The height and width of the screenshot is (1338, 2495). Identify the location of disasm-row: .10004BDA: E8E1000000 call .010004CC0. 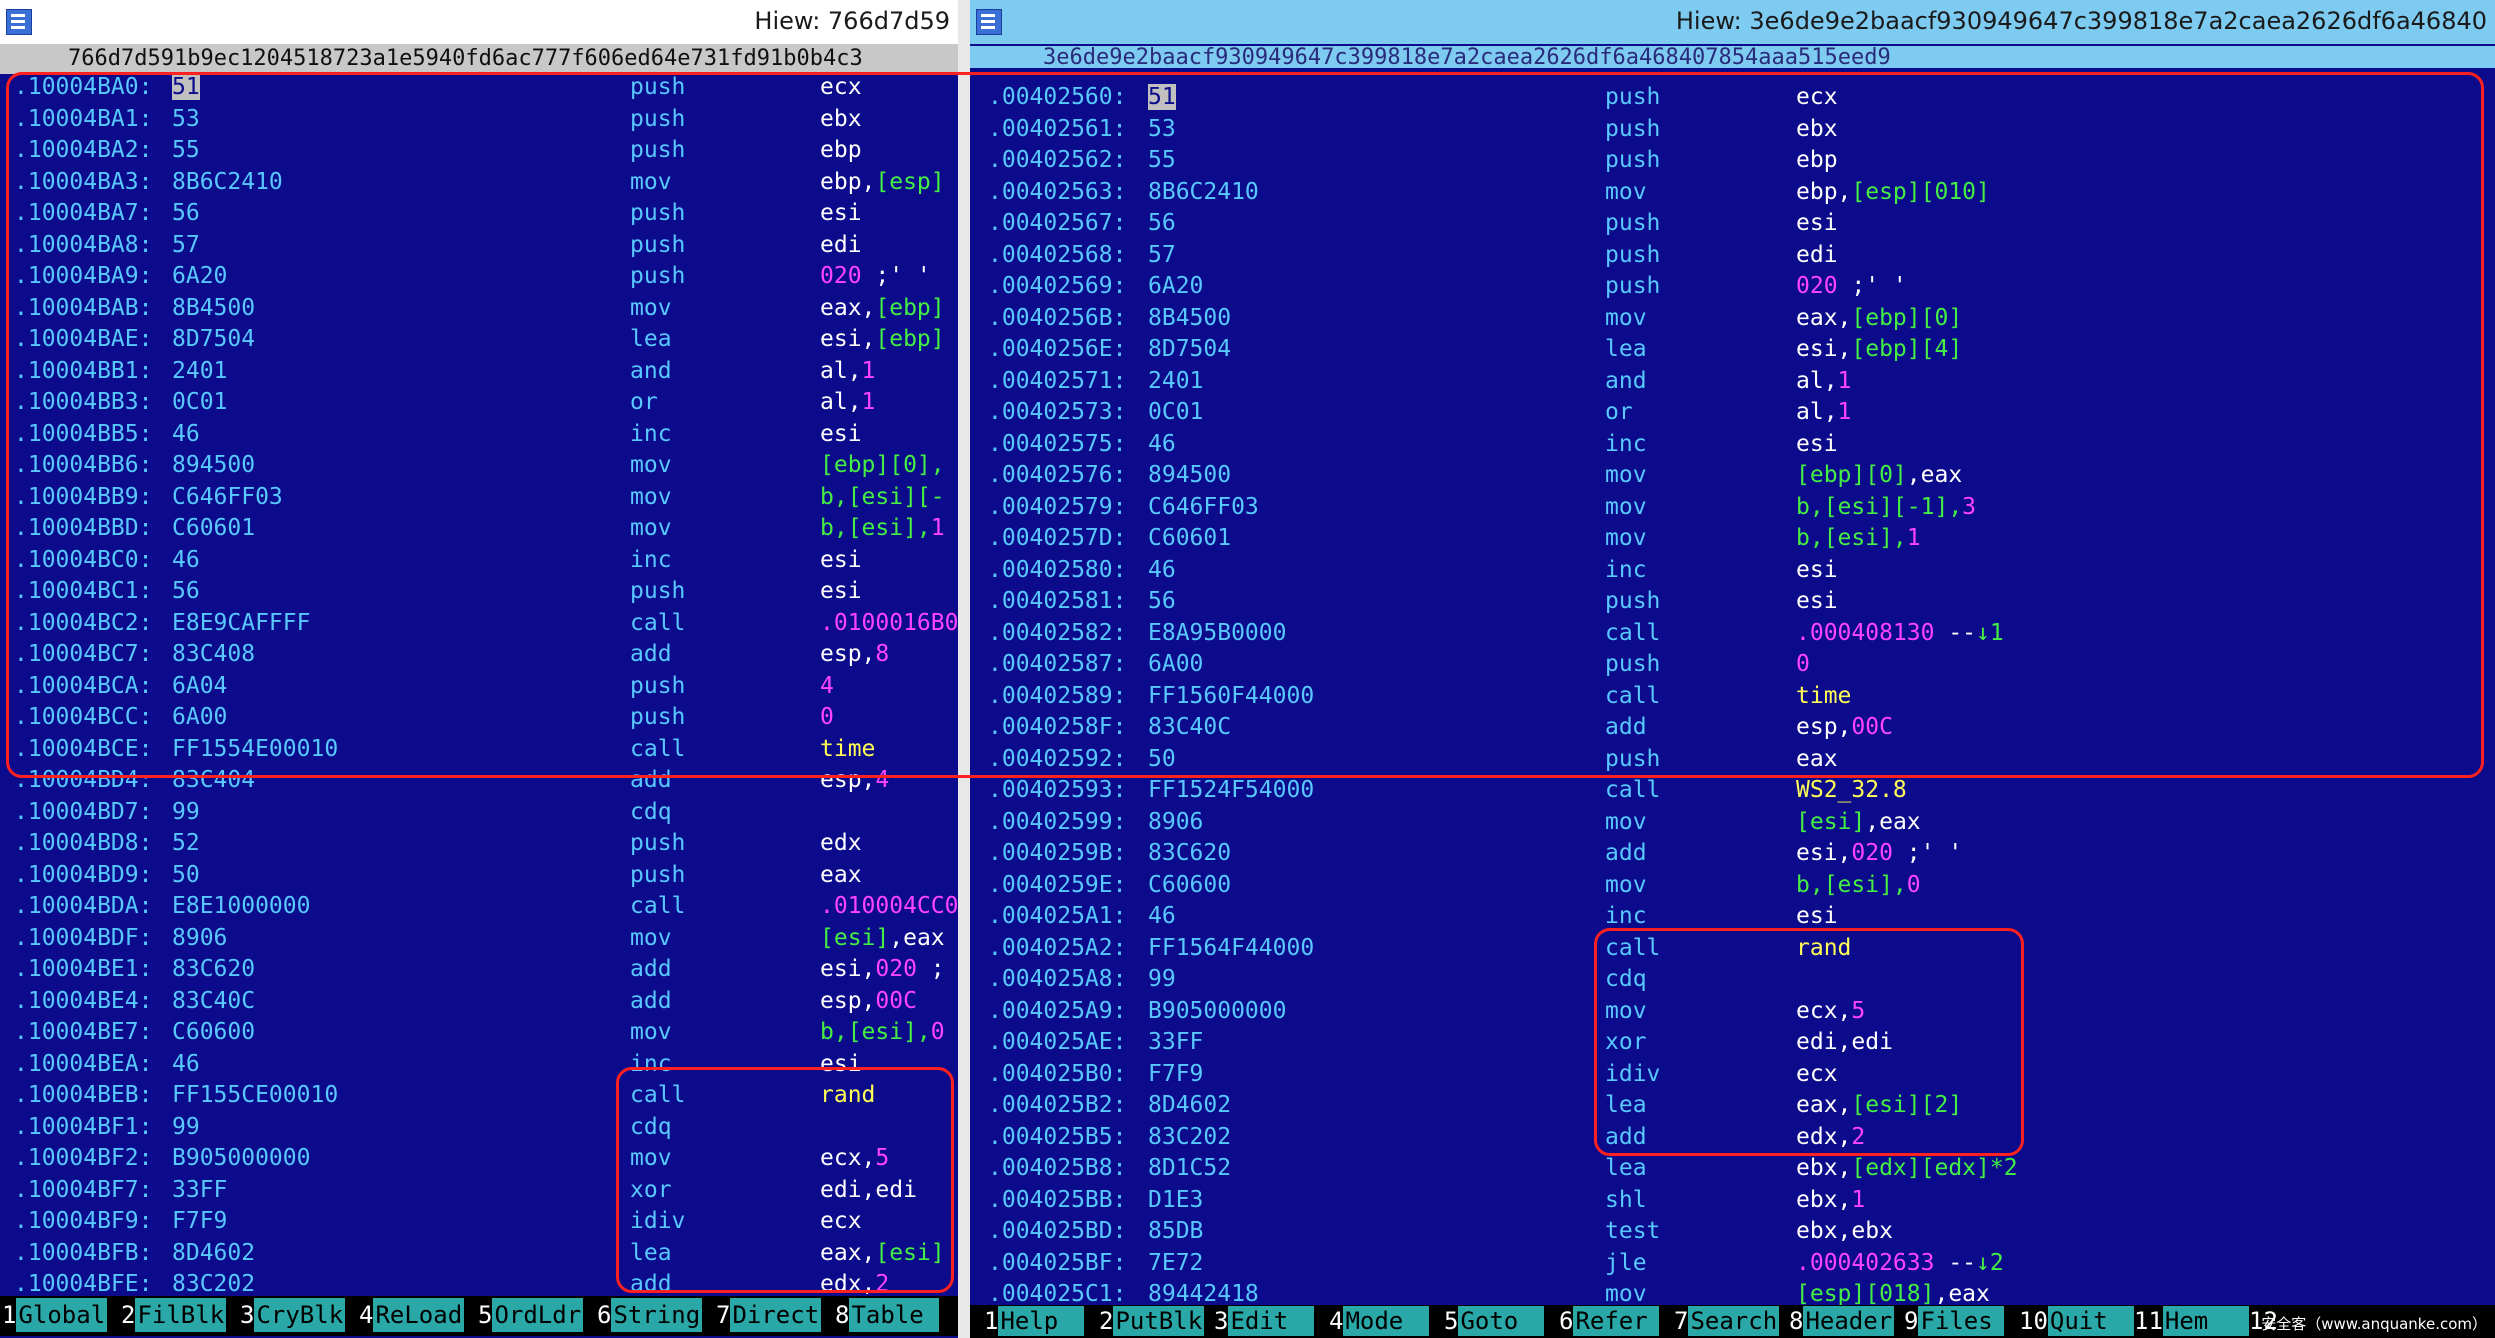
(479, 907).